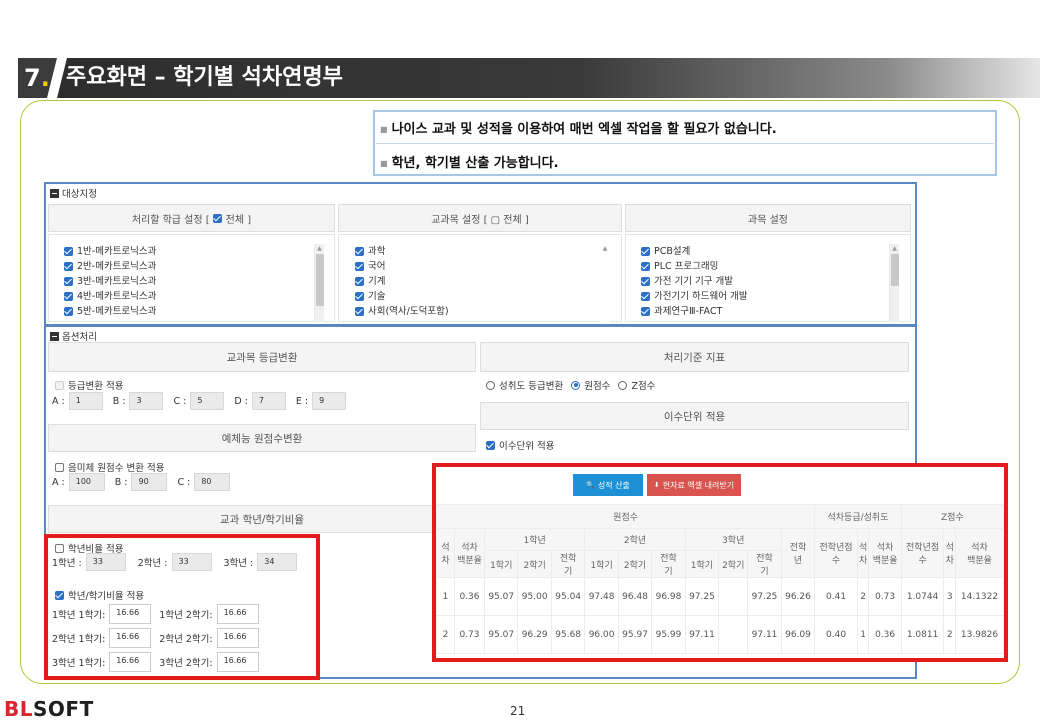 Image resolution: width=1040 pixels, height=721 pixels. What do you see at coordinates (688, 311) in the screenshot?
I see `course-item-label: 과제연구Ⅲ-FACT` at bounding box center [688, 311].